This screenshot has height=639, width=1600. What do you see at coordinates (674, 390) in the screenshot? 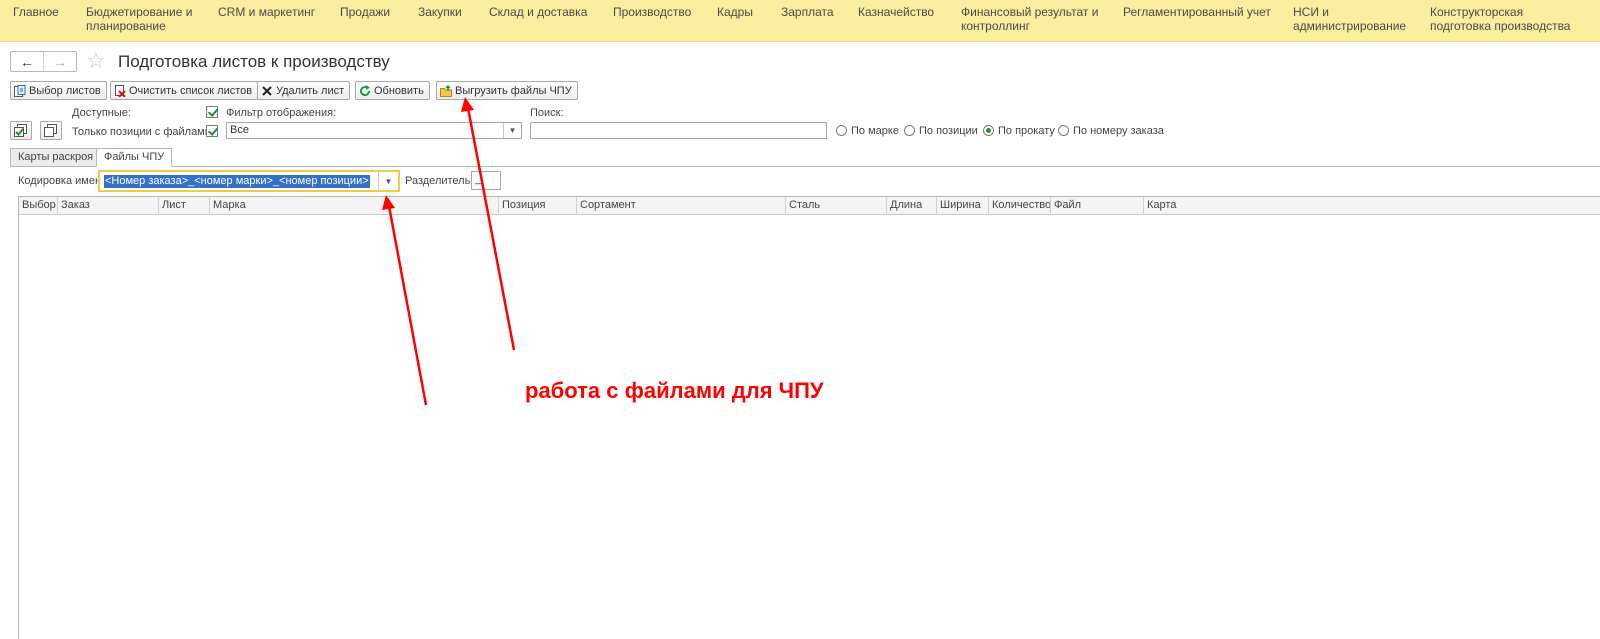
I see `annotation-text: работа с файлами для ЧПУ` at bounding box center [674, 390].